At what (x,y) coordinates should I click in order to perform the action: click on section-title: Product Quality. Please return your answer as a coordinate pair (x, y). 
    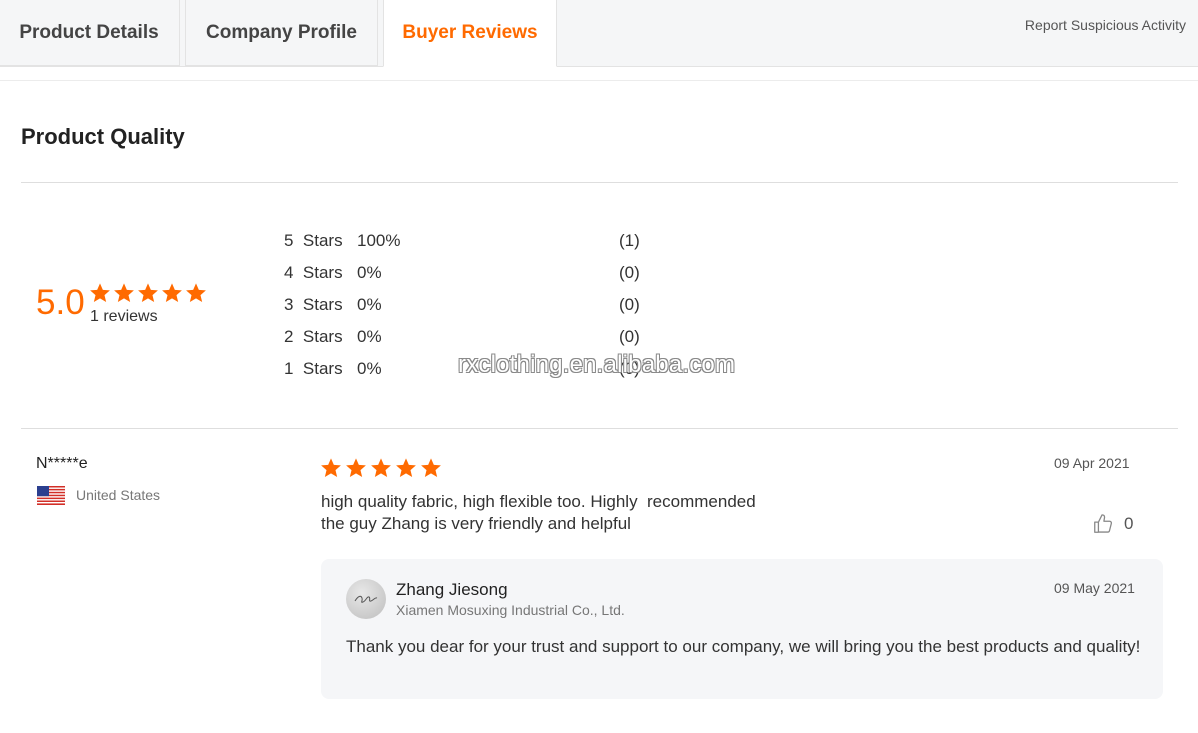
    Looking at the image, I should click on (103, 136).